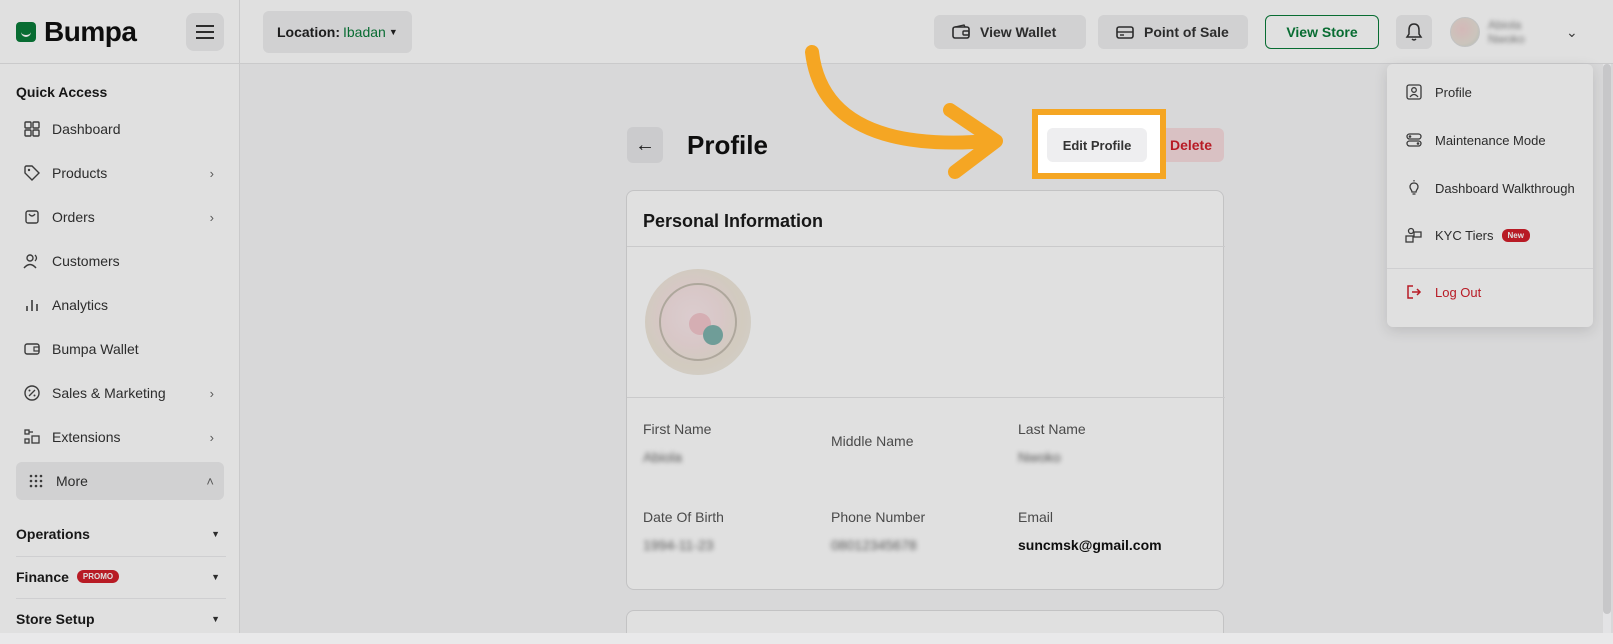 The image size is (1613, 644). What do you see at coordinates (86, 129) in the screenshot?
I see `sidebar-item-label: Dashboard` at bounding box center [86, 129].